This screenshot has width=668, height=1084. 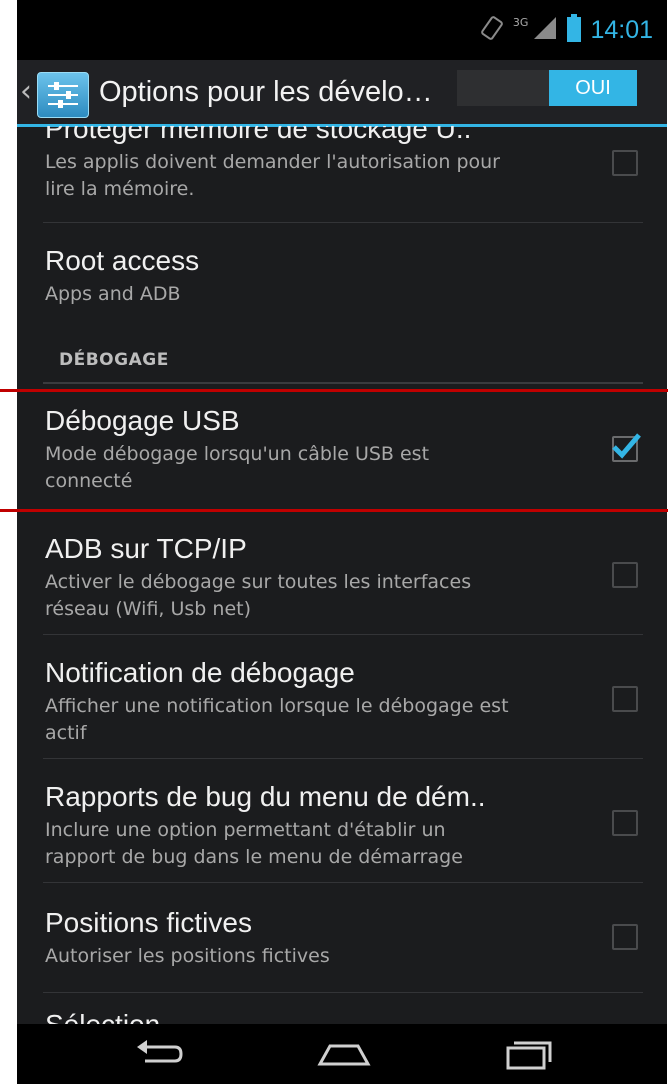 What do you see at coordinates (26, 92) in the screenshot?
I see `up-navigation-icon: ‹` at bounding box center [26, 92].